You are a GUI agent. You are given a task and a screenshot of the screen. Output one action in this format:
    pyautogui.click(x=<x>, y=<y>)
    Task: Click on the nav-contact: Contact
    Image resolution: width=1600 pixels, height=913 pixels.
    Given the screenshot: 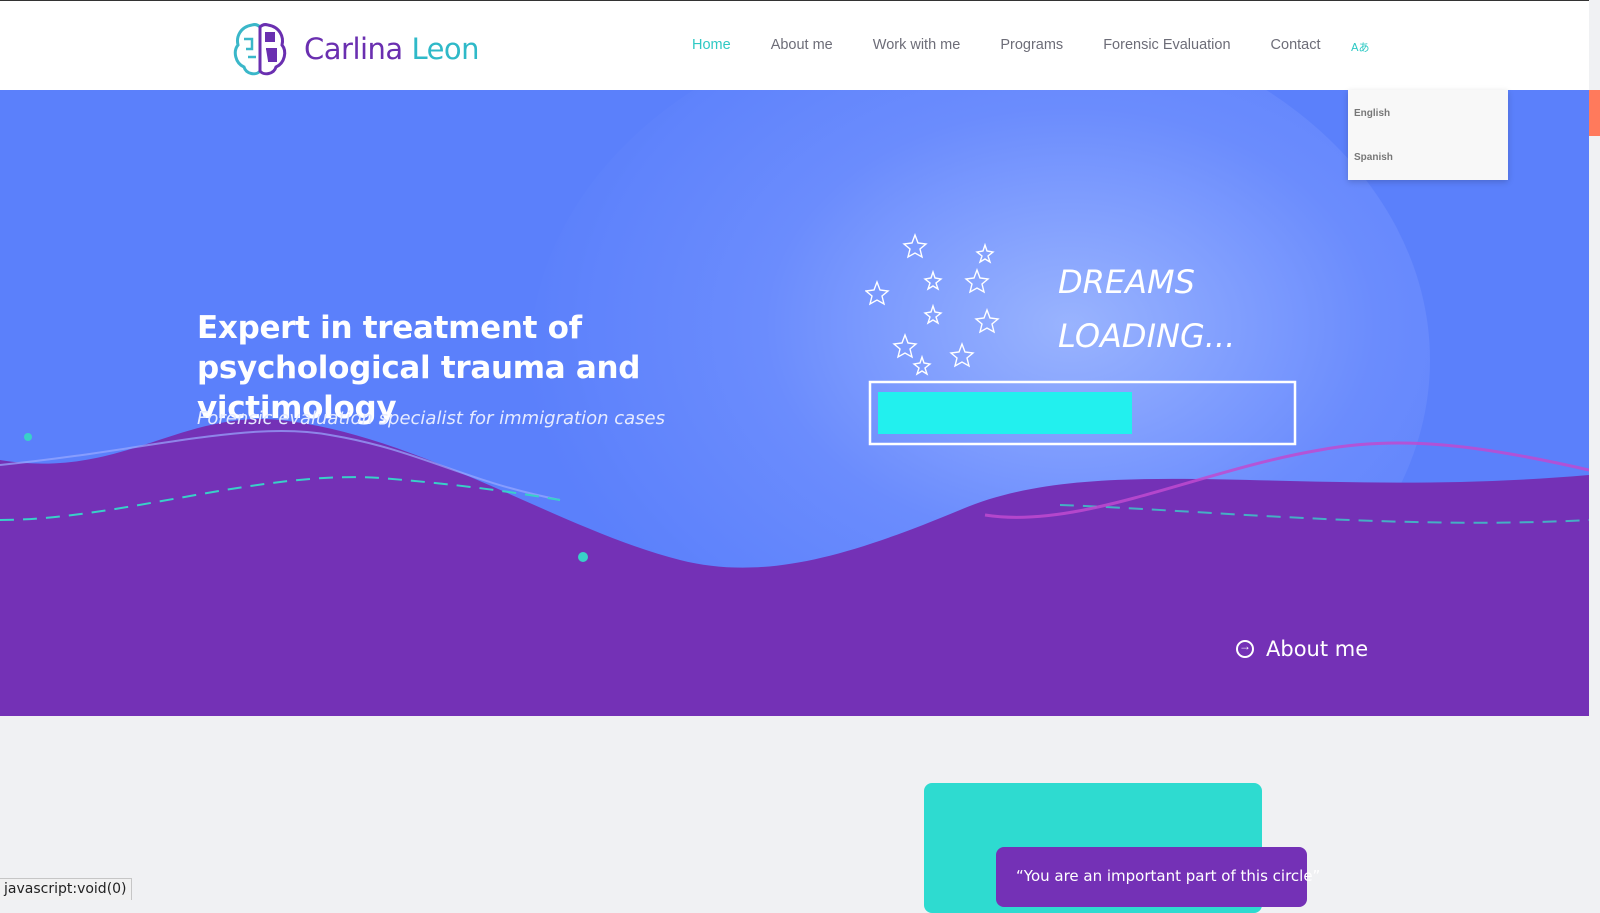 What is the action you would take?
    pyautogui.click(x=1296, y=45)
    